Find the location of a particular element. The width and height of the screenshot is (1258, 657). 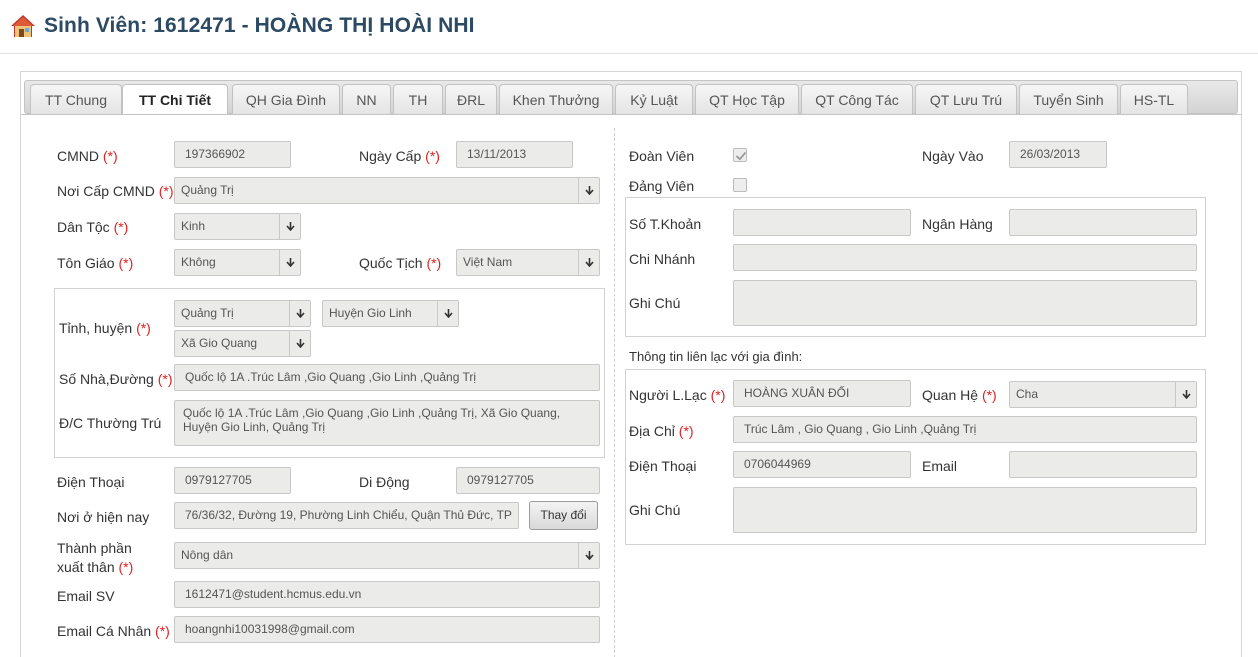

so-nha-label: Số Nhà,Đường (*) is located at coordinates (116, 379).